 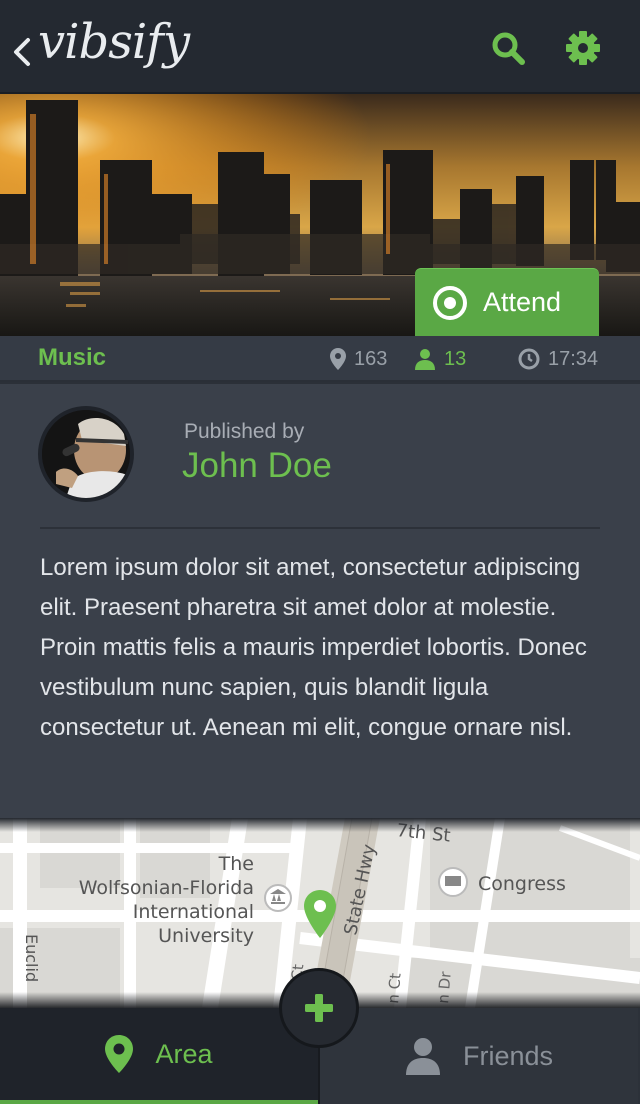 I want to click on chevron-left-icon, so click(x=22, y=50).